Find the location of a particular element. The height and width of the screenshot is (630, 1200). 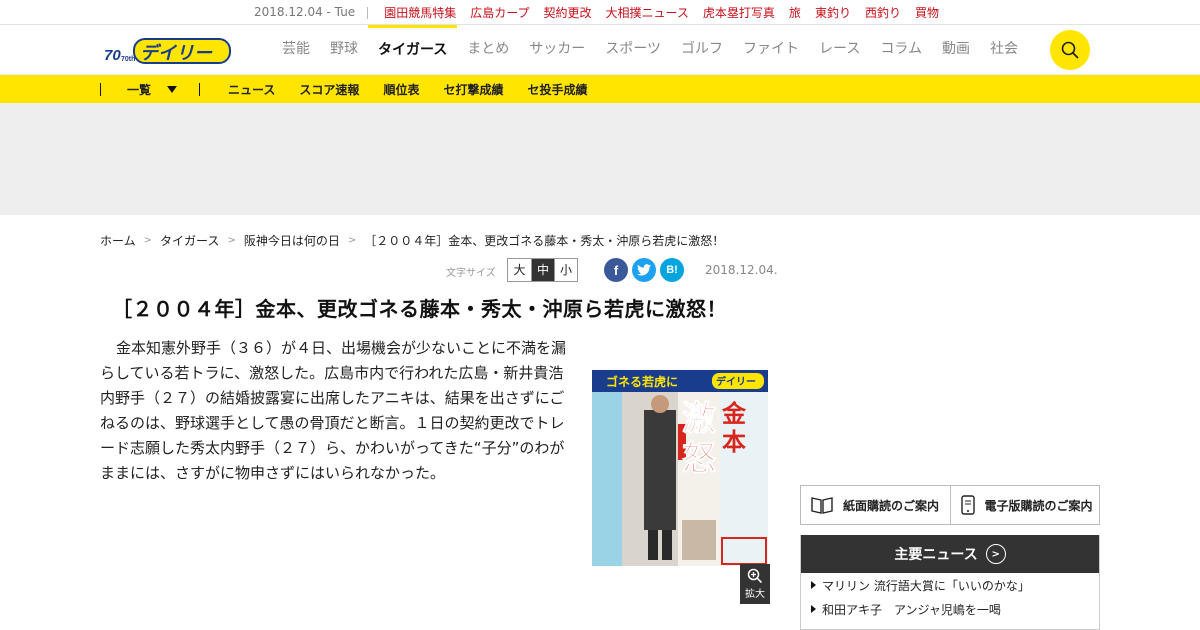

svg-text: 怒 is located at coordinates (699, 459).